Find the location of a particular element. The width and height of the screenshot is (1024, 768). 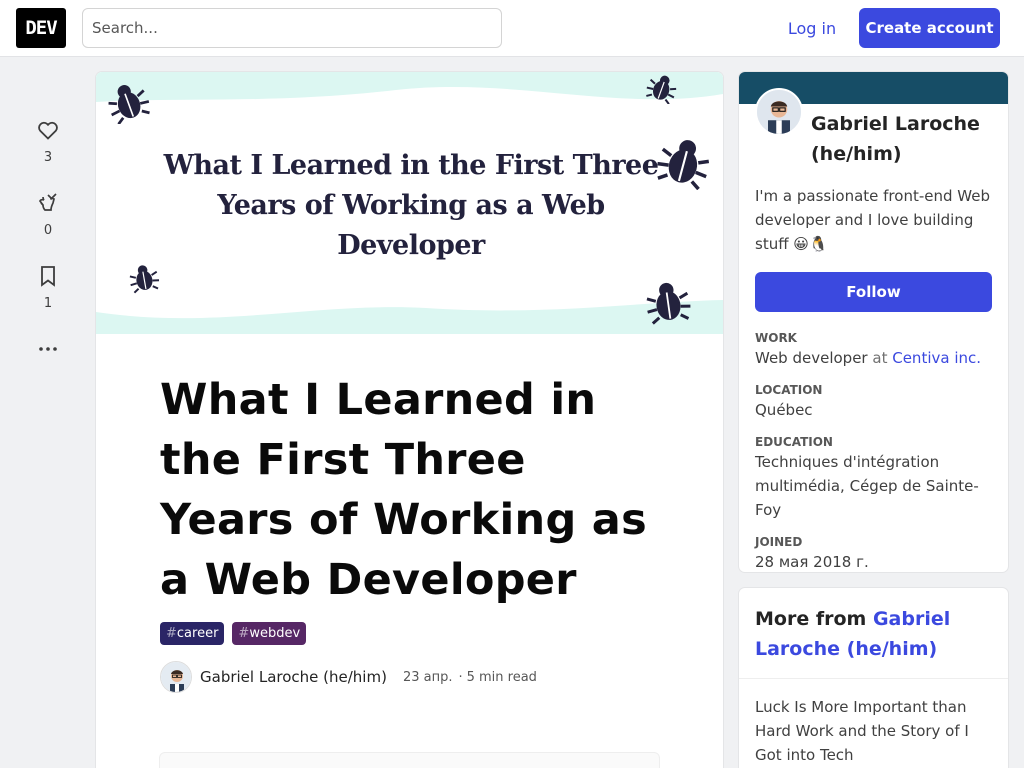

joined-label: Joined is located at coordinates (779, 542).